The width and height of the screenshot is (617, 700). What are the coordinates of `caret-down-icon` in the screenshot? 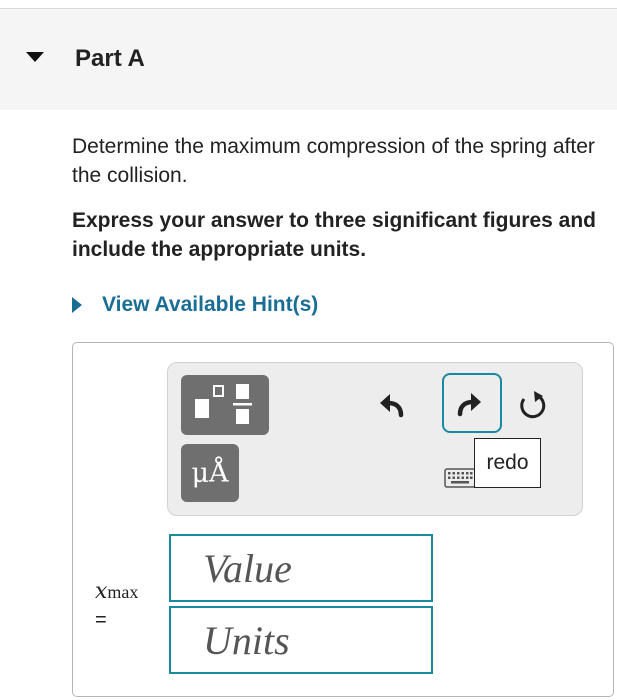 It's located at (35, 57).